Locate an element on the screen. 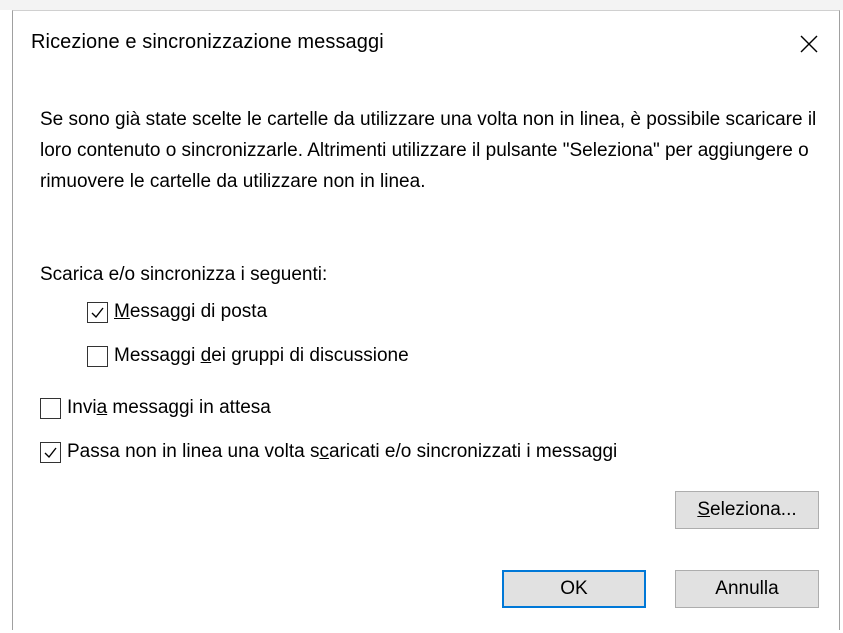 This screenshot has width=843, height=633. go-offline-checkbox is located at coordinates (50, 452).